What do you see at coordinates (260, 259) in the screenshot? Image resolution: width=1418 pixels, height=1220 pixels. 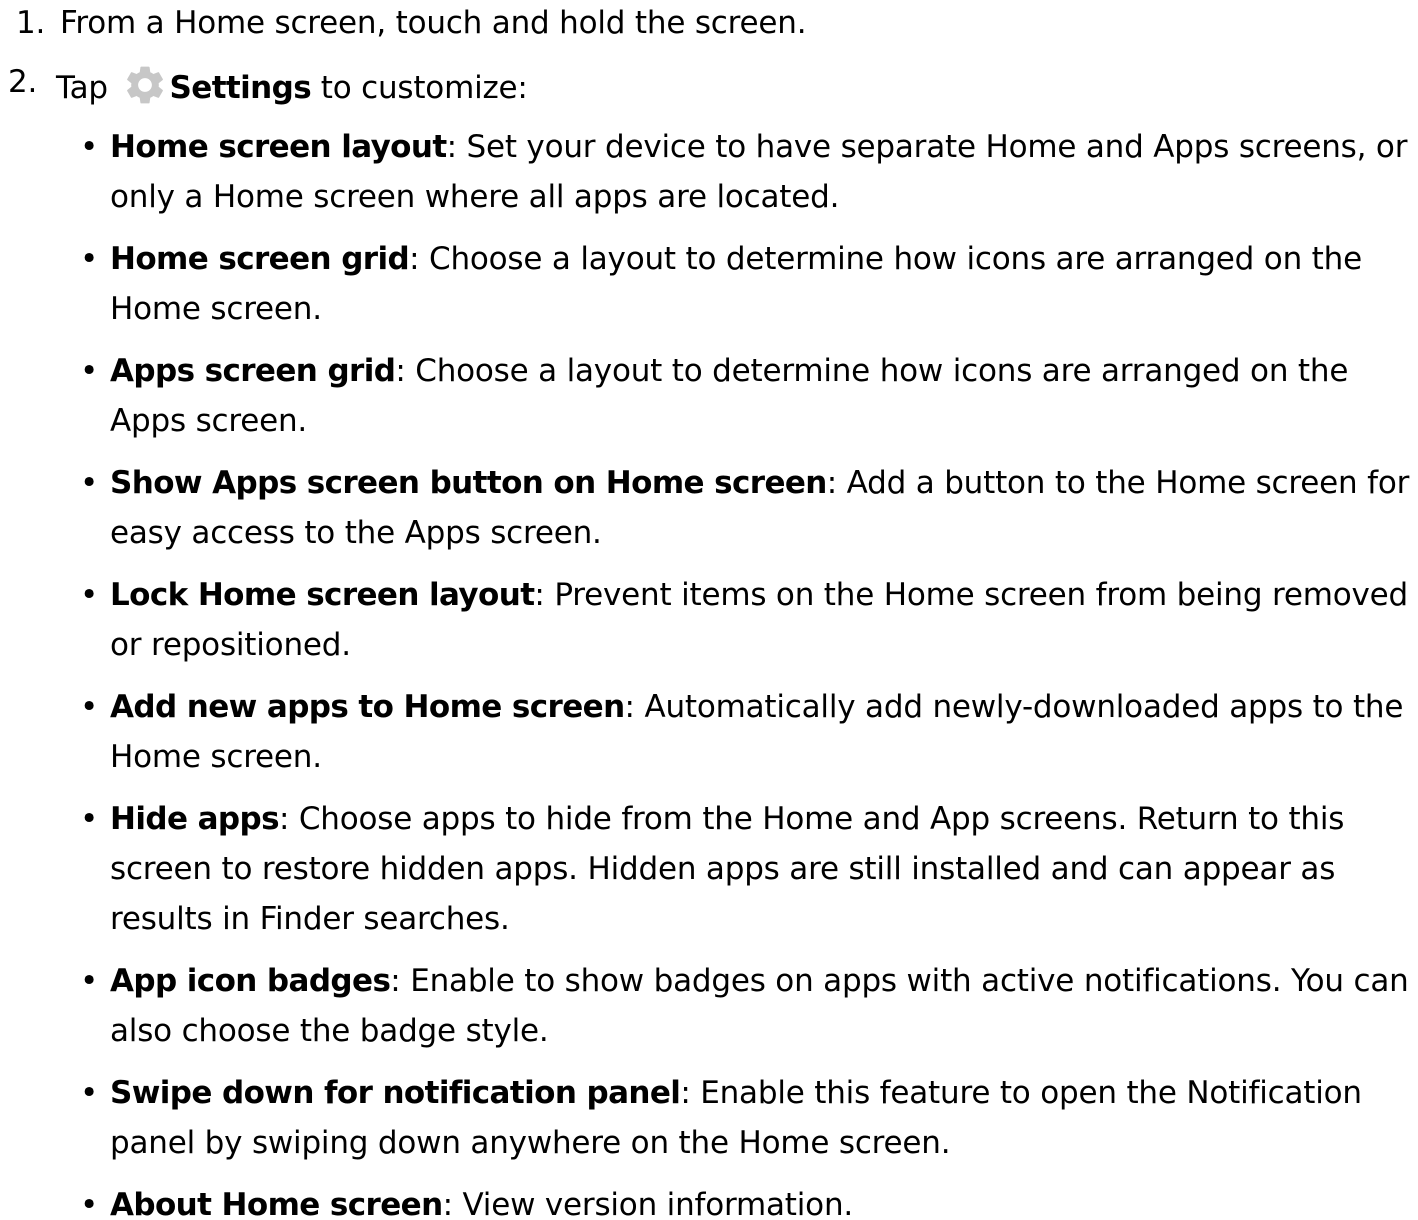 I see `option-term: Home screen grid` at bounding box center [260, 259].